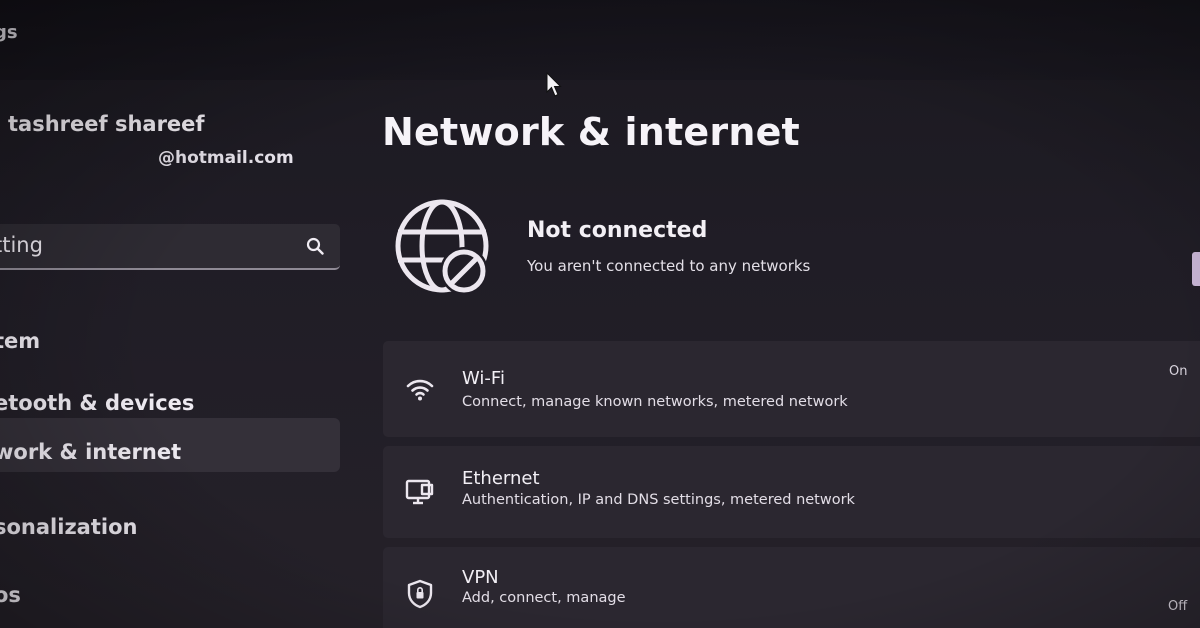 Image resolution: width=1200 pixels, height=628 pixels. Describe the element at coordinates (20, 341) in the screenshot. I see `sidebar-item-label: tem` at that location.